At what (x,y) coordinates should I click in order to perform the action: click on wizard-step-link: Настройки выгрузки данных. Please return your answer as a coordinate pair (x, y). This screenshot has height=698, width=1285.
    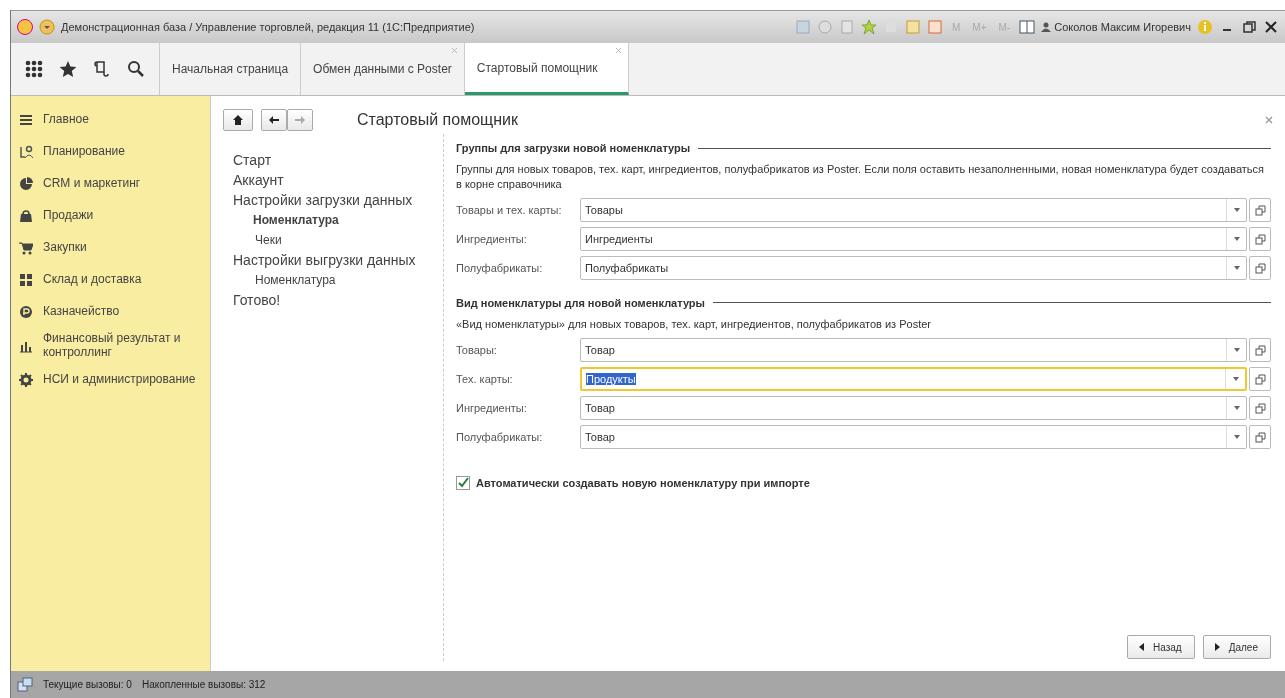
    Looking at the image, I should click on (338, 260).